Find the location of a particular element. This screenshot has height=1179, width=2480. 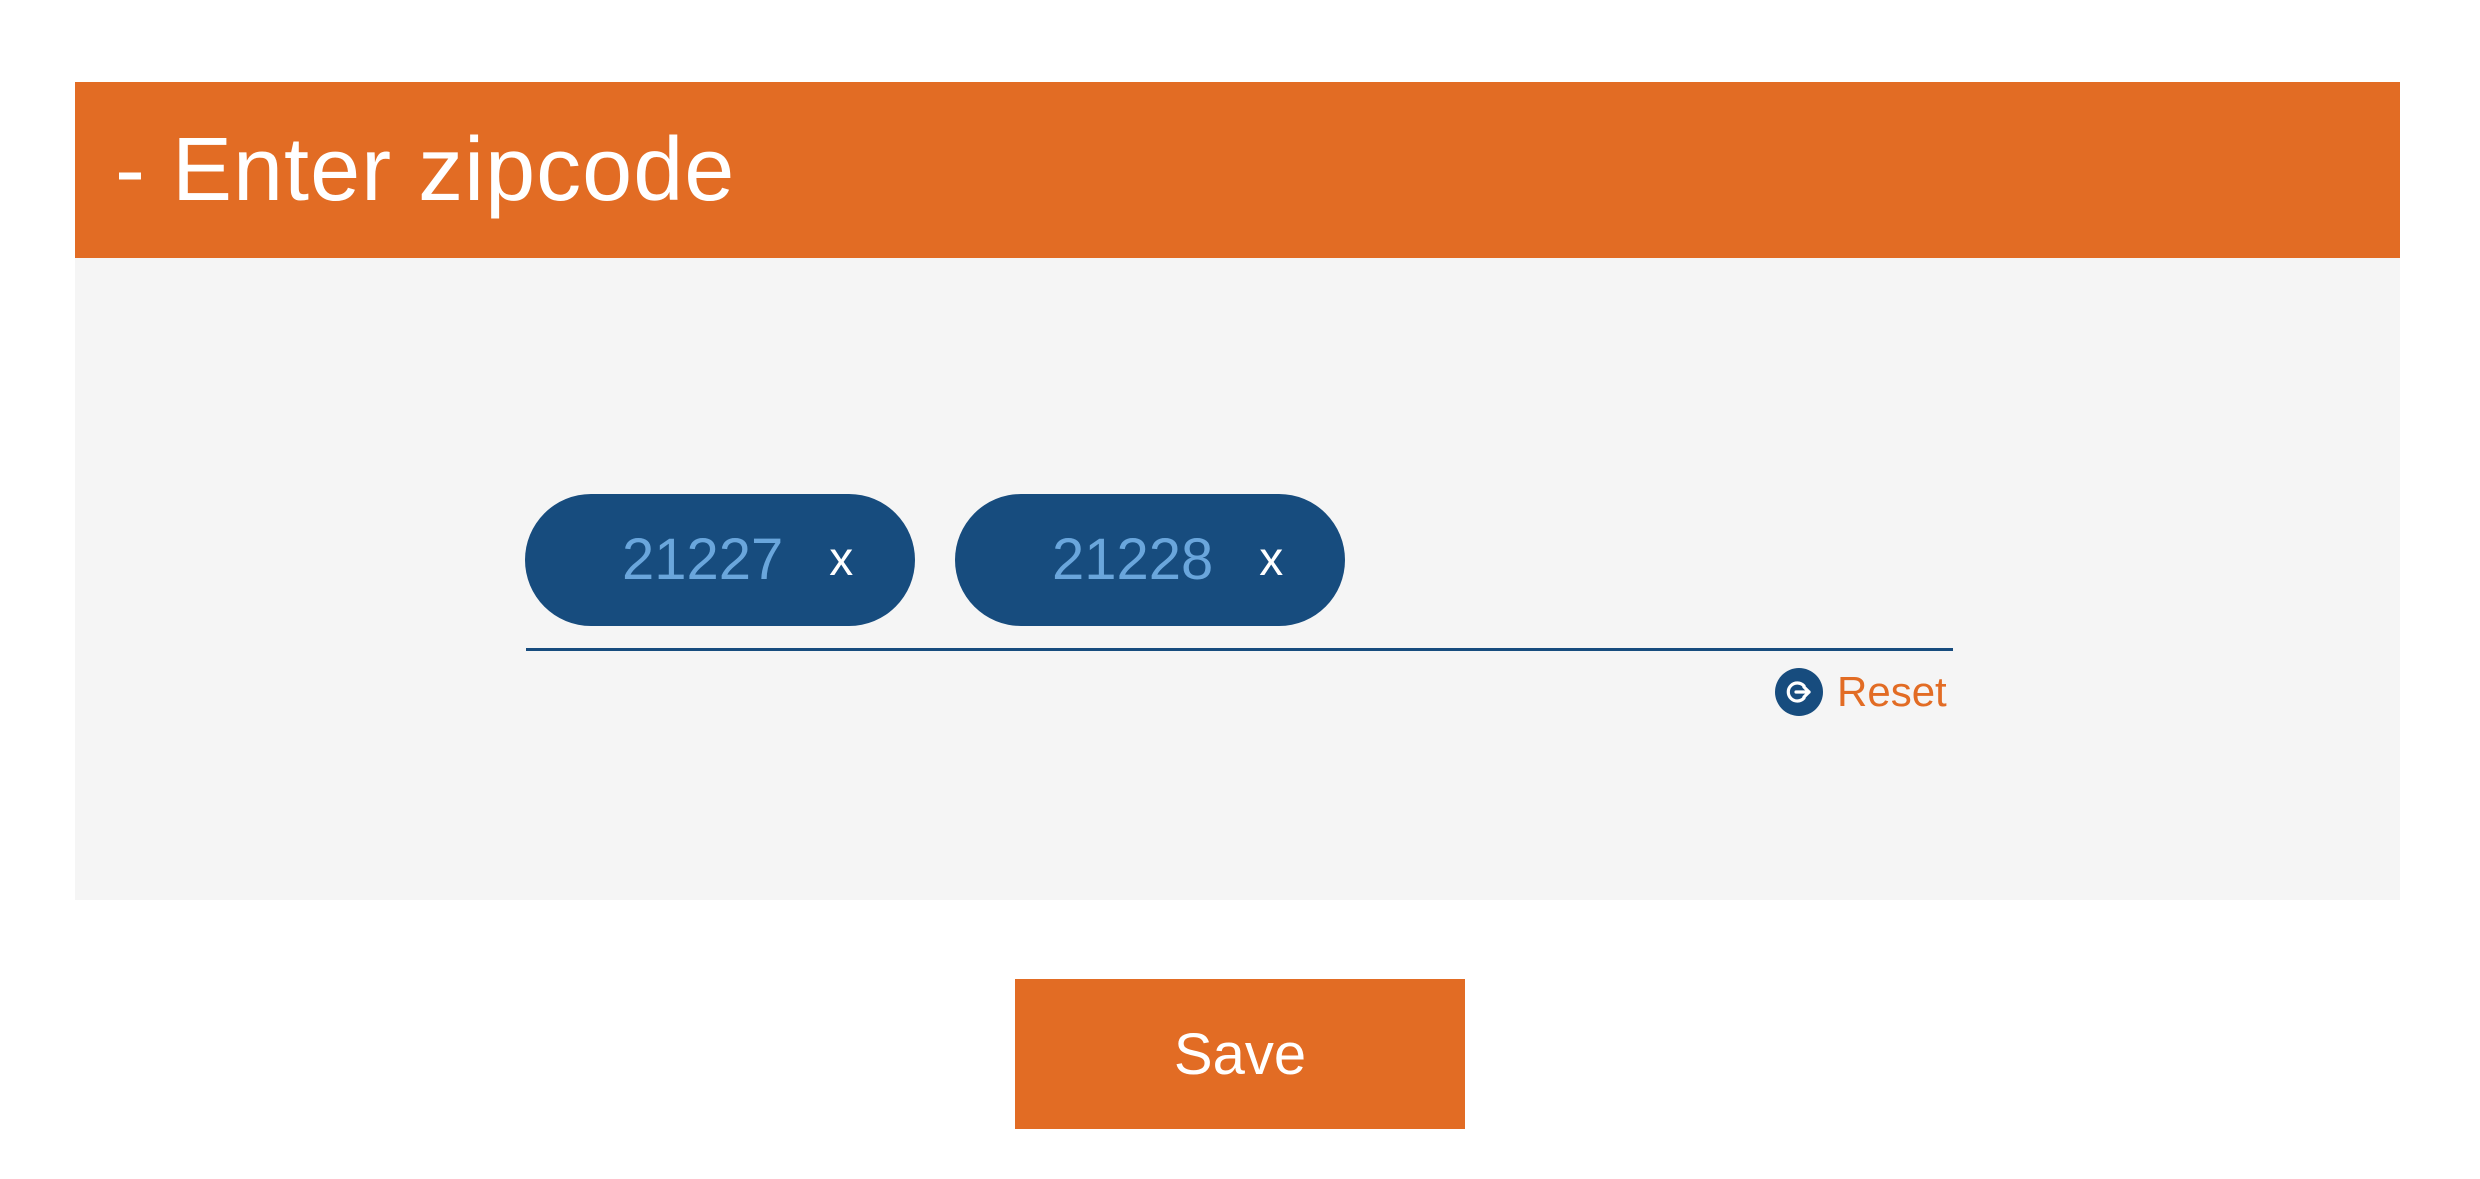

zipcode-chip: 21228 x is located at coordinates (1150, 560).